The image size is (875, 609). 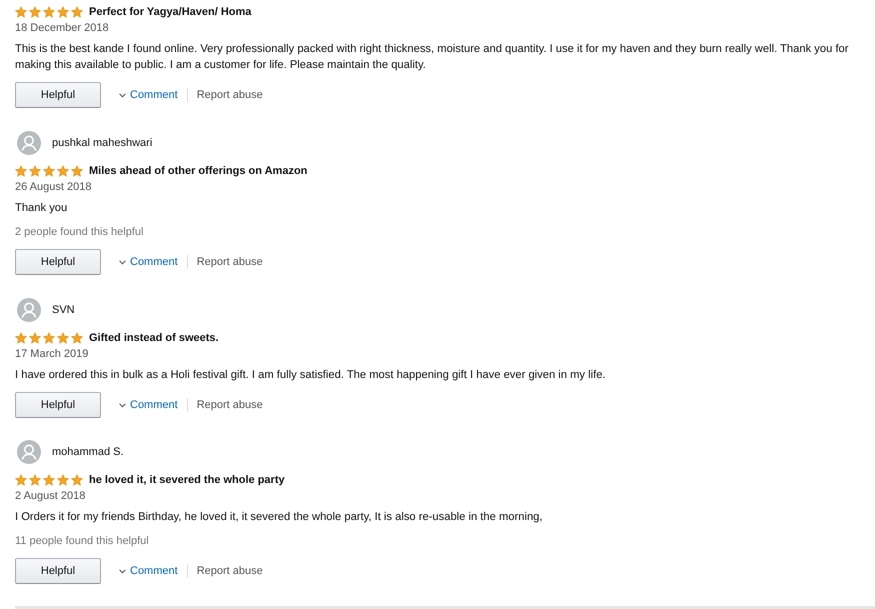 I want to click on reviewer-name: mohammad S., so click(x=88, y=452).